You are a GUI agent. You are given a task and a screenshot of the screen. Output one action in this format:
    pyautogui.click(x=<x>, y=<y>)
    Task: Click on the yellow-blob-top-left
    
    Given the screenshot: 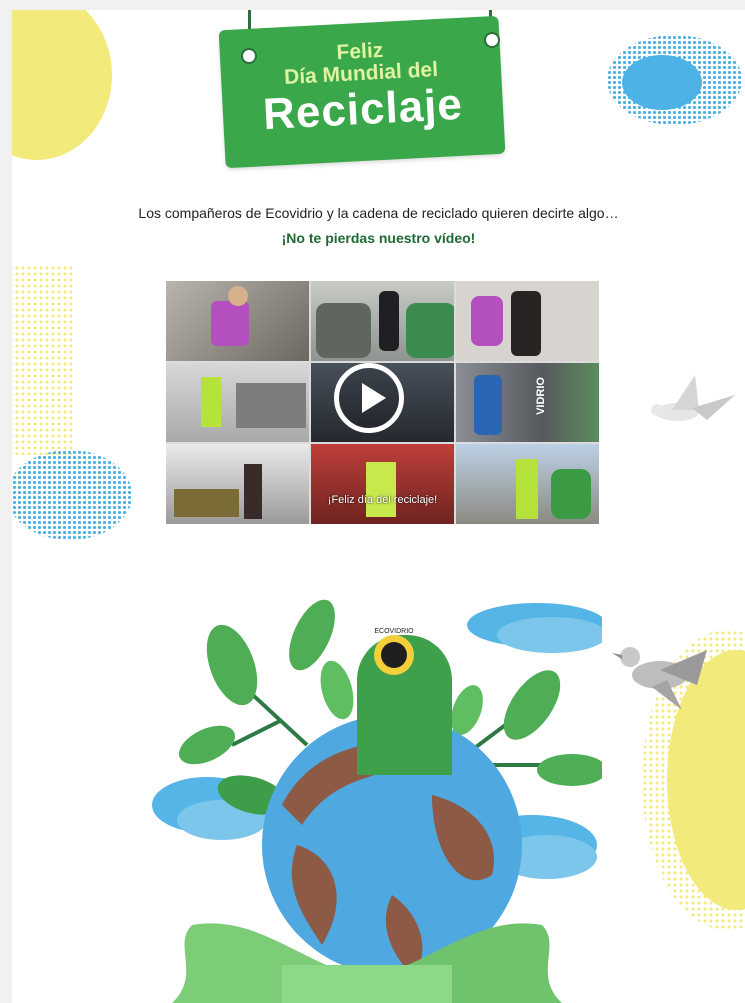 What is the action you would take?
    pyautogui.click(x=62, y=85)
    